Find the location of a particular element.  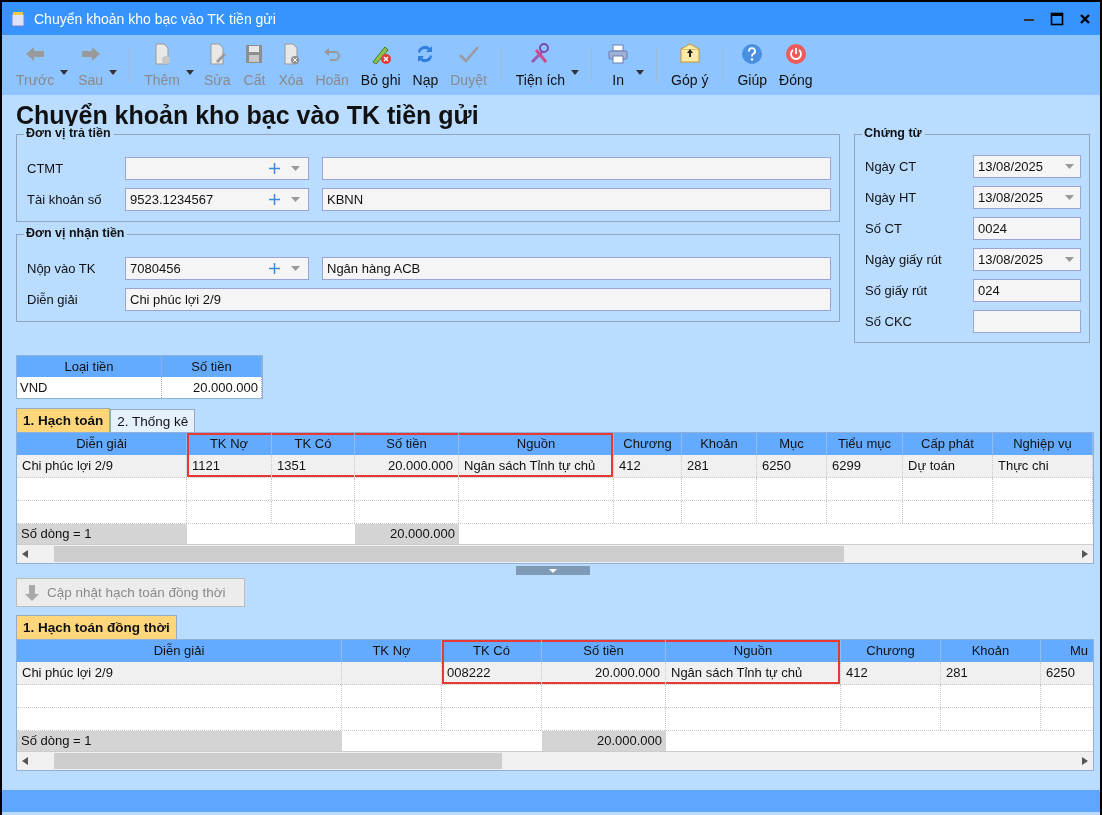

table-cell: 1121 is located at coordinates (229, 466).